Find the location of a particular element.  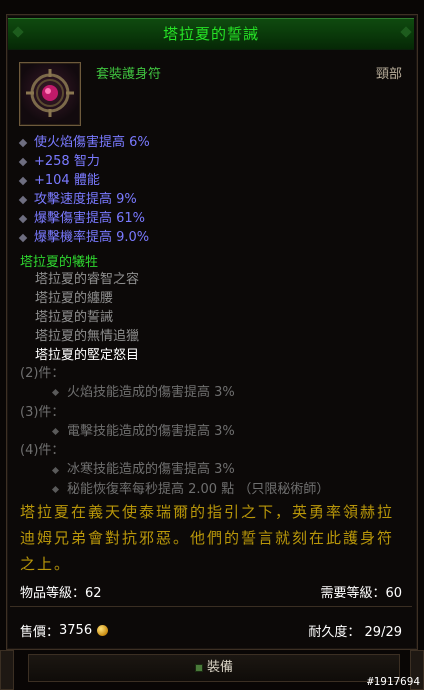

divider is located at coordinates (211, 606).